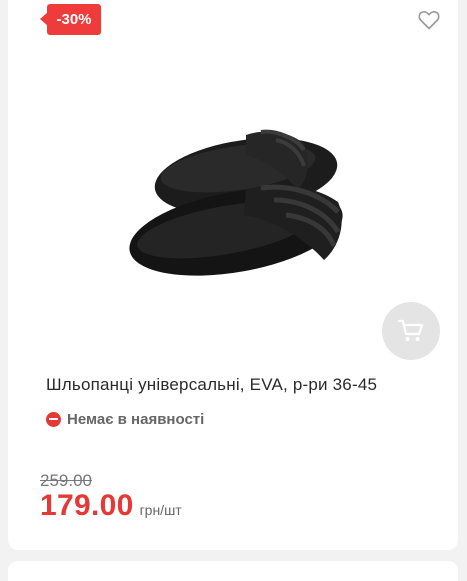 Image resolution: width=467 pixels, height=581 pixels. Describe the element at coordinates (429, 20) in the screenshot. I see `heart-icon` at that location.